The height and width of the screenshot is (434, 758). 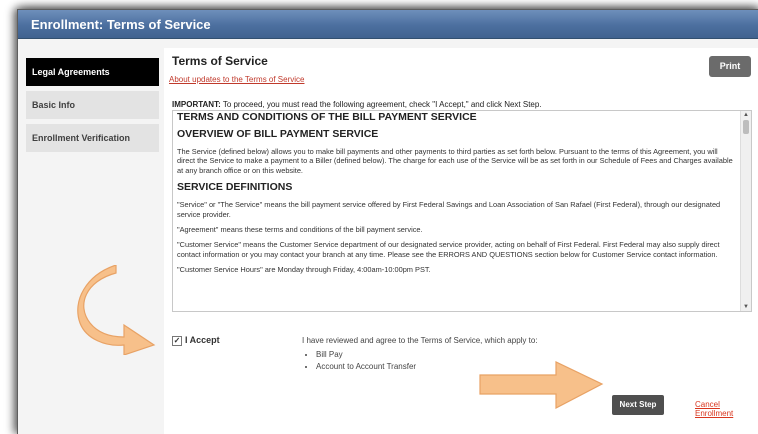 I want to click on sidebar-item-legal-agreements: Legal Agreements, so click(x=92, y=72).